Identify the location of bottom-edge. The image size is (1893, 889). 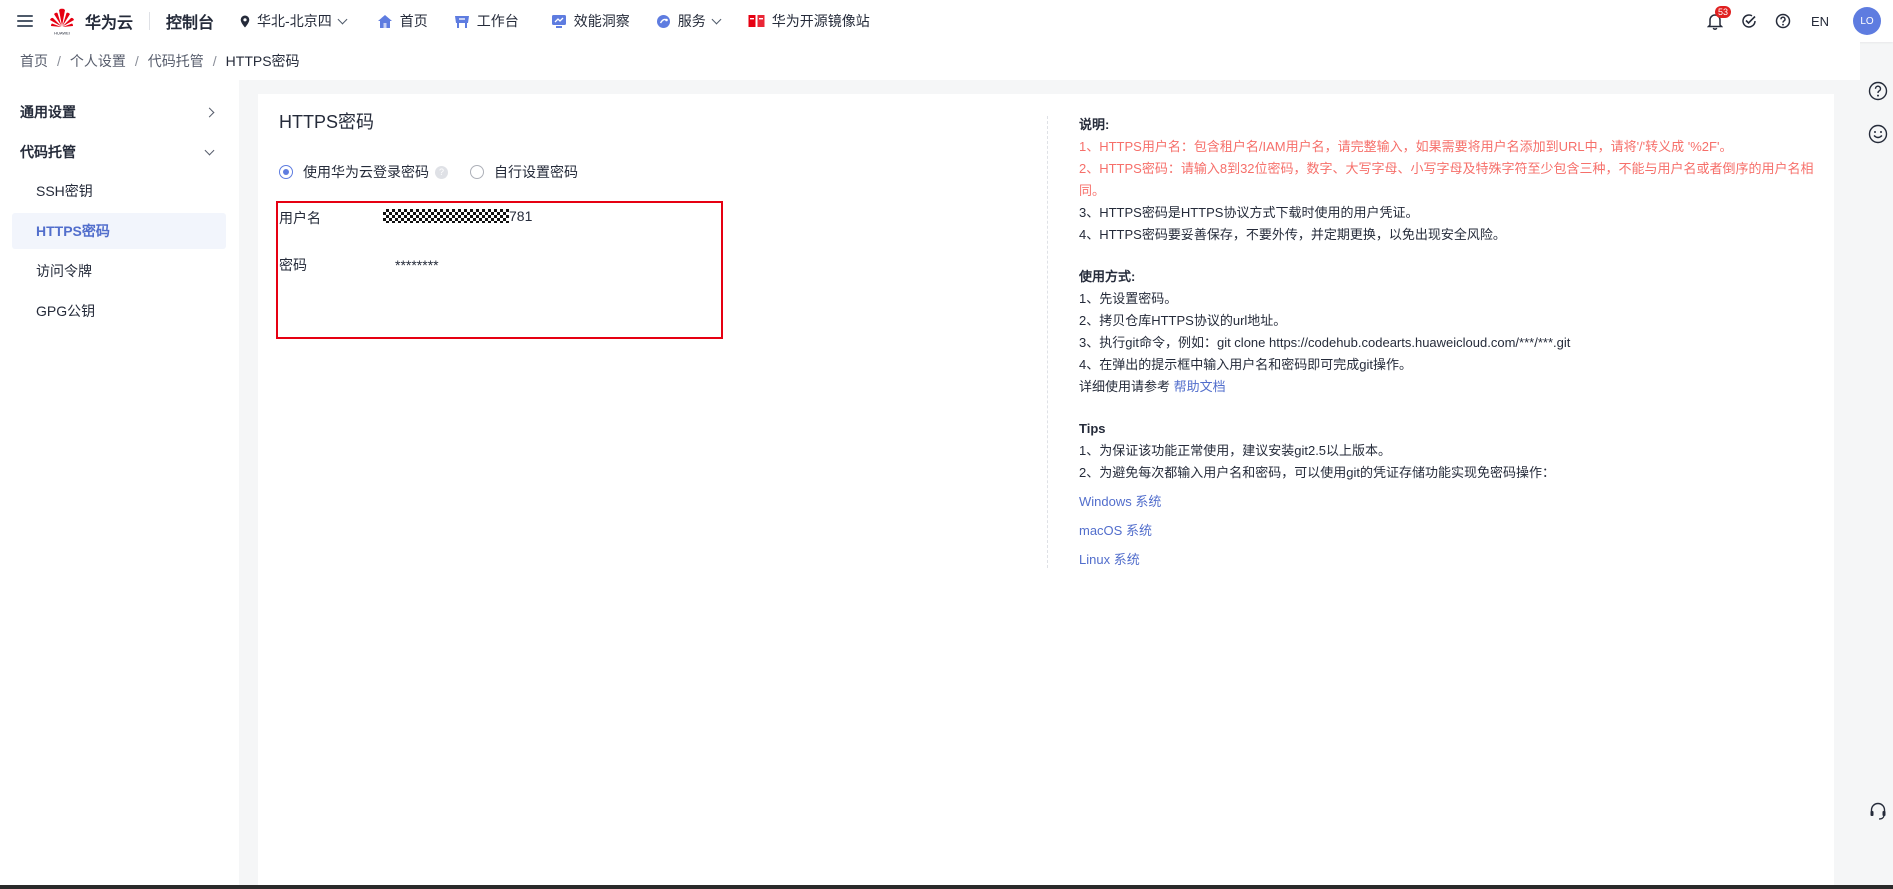
(946, 887).